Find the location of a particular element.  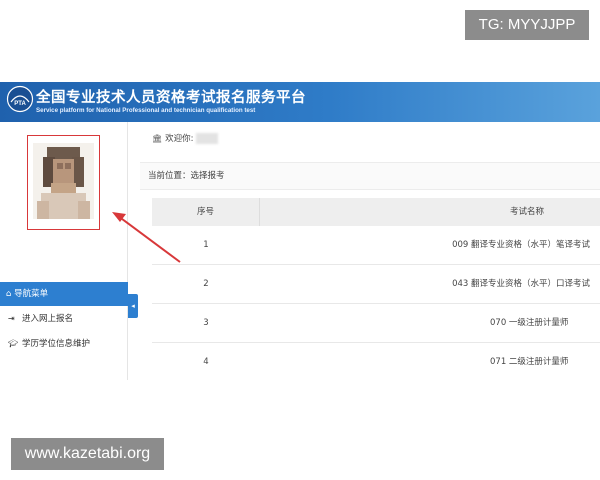

row-no: 4 is located at coordinates (206, 362).